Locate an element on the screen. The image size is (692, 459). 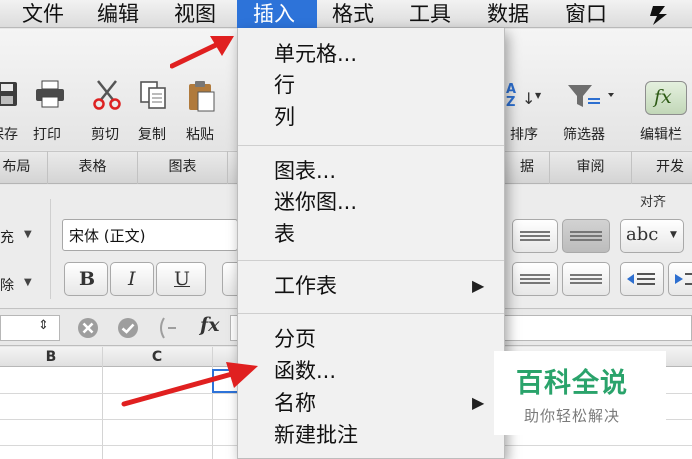
align-middle-button is located at coordinates (535, 236).